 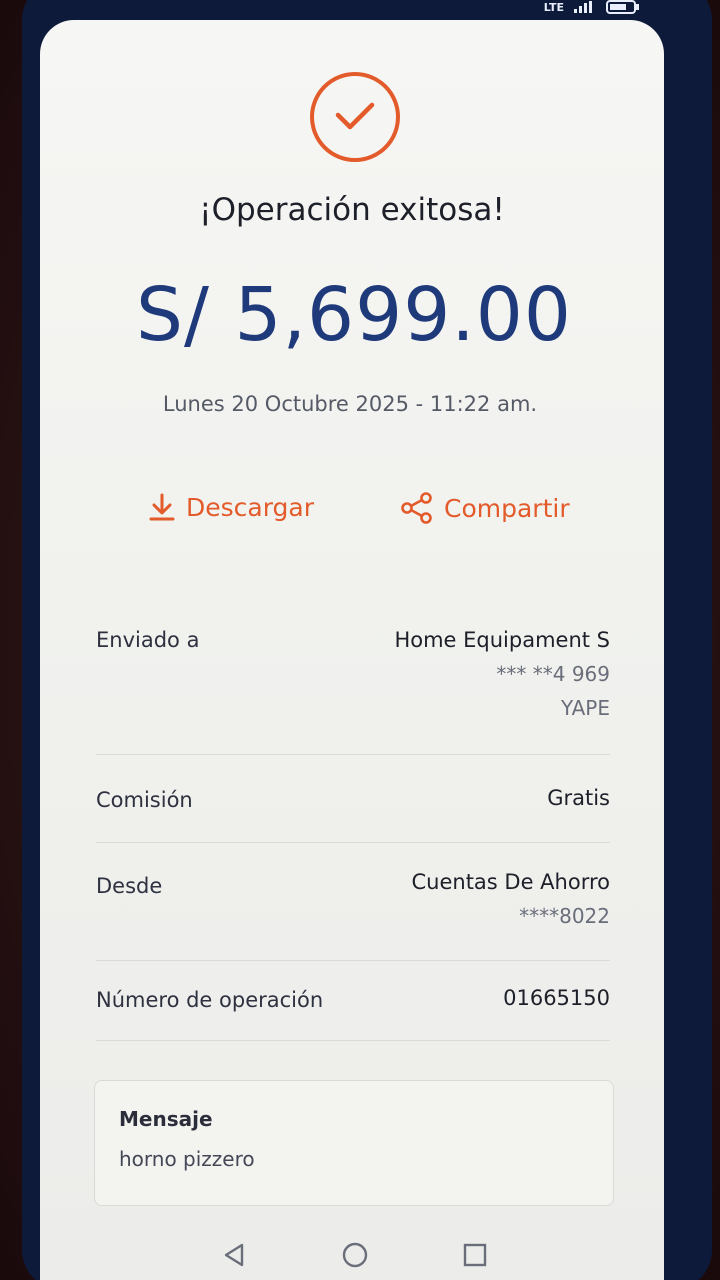 What do you see at coordinates (162, 507) in the screenshot?
I see `download-icon` at bounding box center [162, 507].